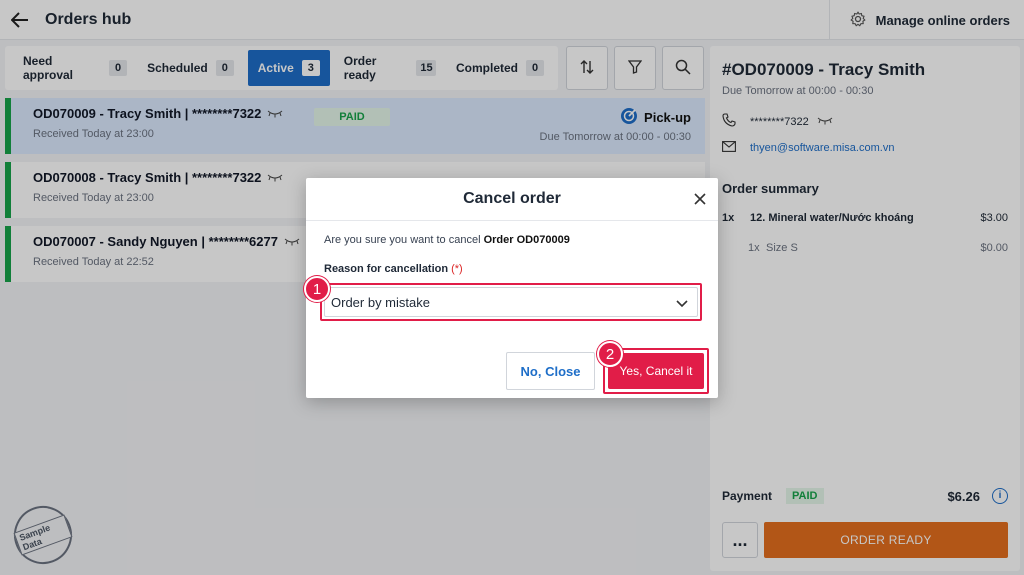 The height and width of the screenshot is (575, 1024). I want to click on close-icon, so click(700, 199).